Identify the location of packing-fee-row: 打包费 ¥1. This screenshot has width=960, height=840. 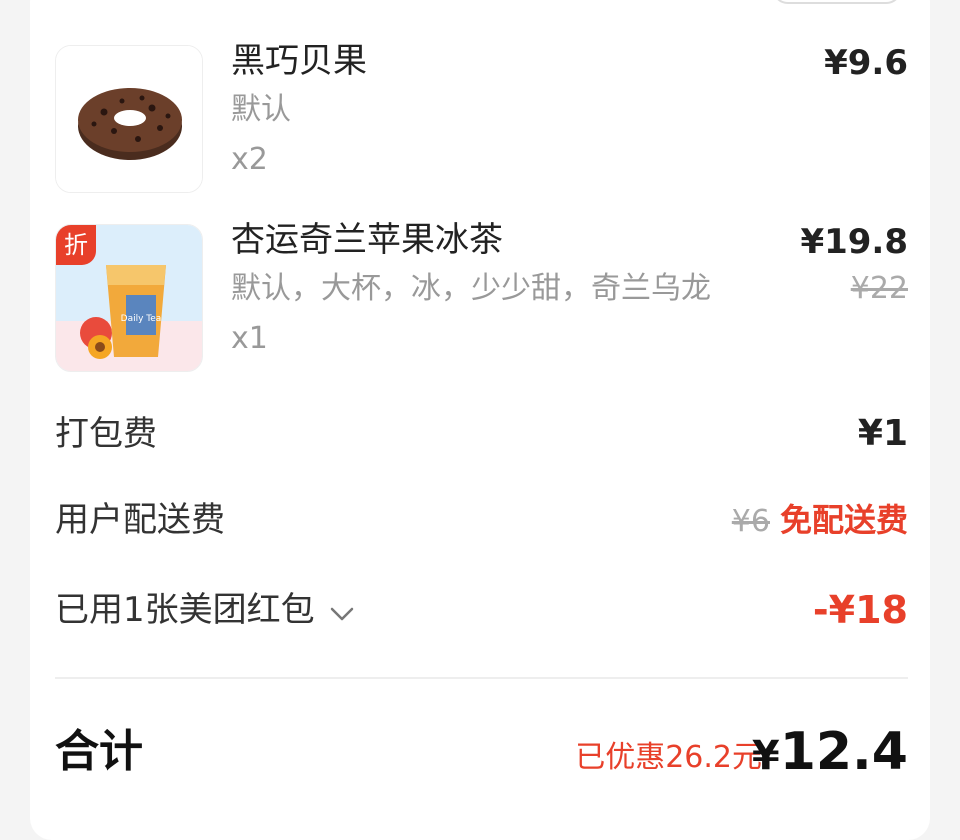
(481, 435).